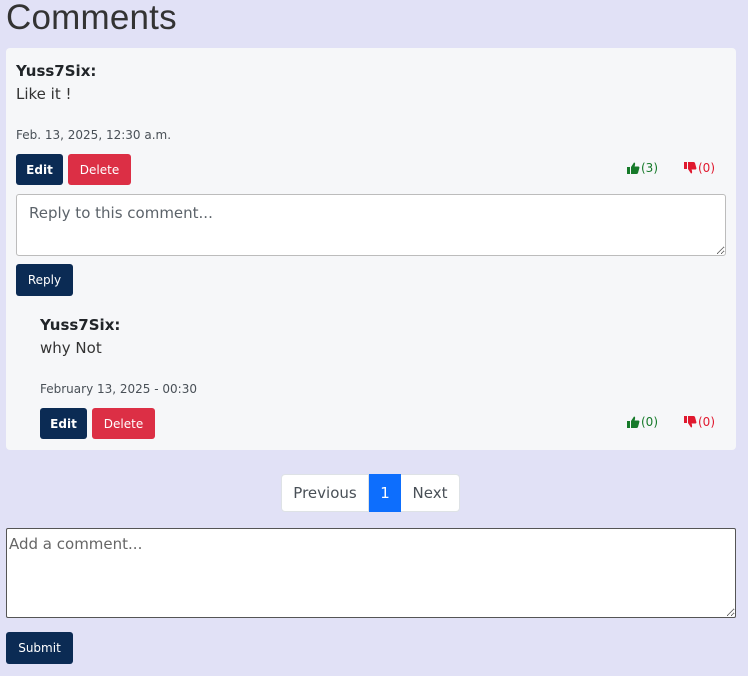 The height and width of the screenshot is (676, 748). Describe the element at coordinates (39, 169) in the screenshot. I see `edit-comment-button: Edit` at that location.